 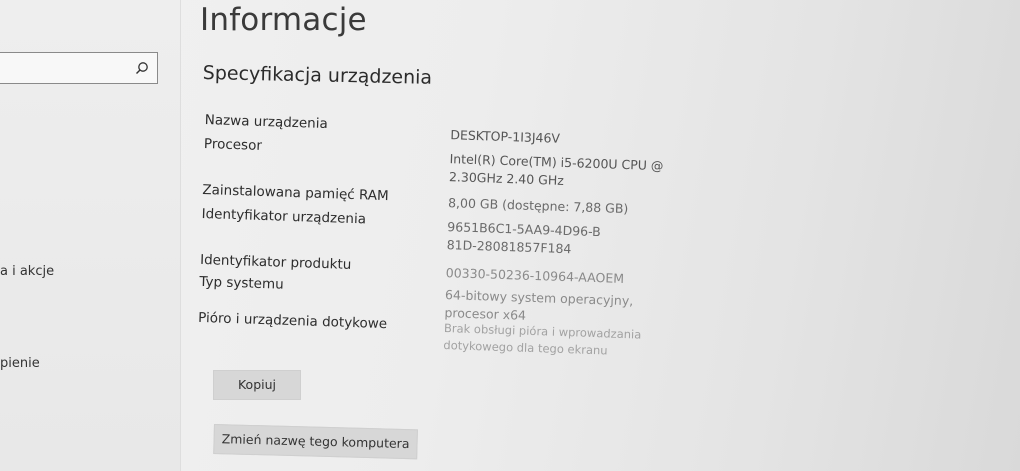 What do you see at coordinates (241, 283) in the screenshot?
I see `spec-label: Typ systemu` at bounding box center [241, 283].